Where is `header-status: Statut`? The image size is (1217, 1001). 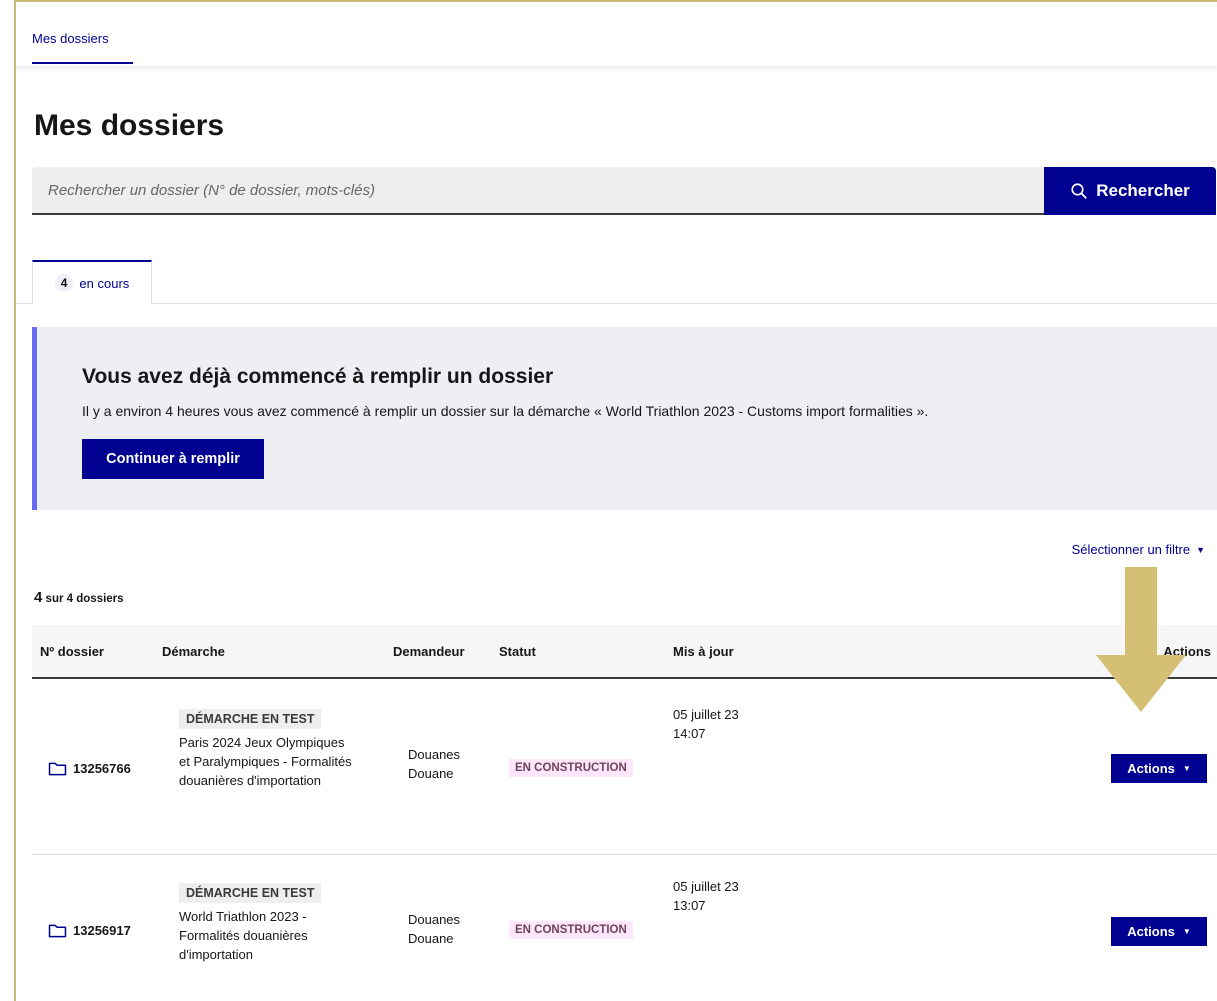
header-status: Statut is located at coordinates (517, 651).